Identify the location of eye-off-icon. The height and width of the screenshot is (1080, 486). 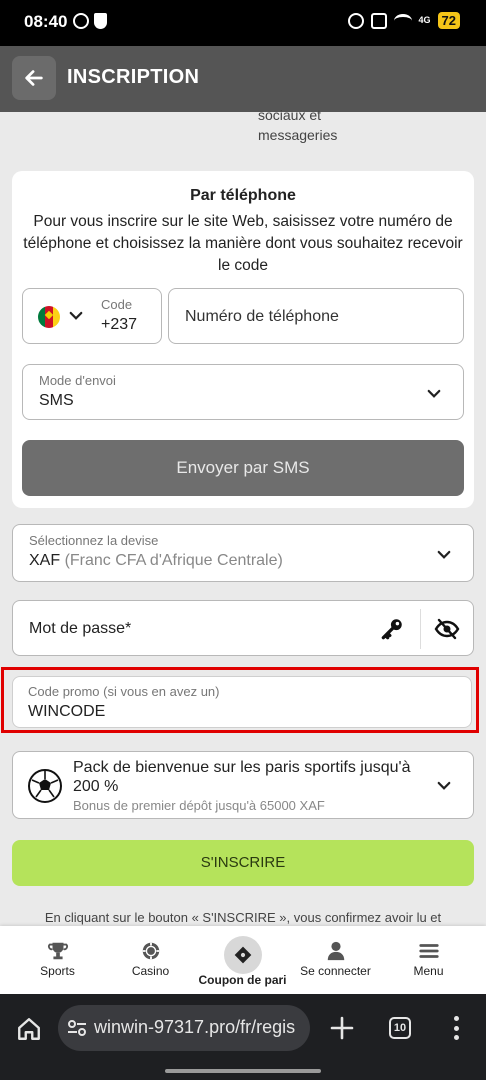
(447, 629).